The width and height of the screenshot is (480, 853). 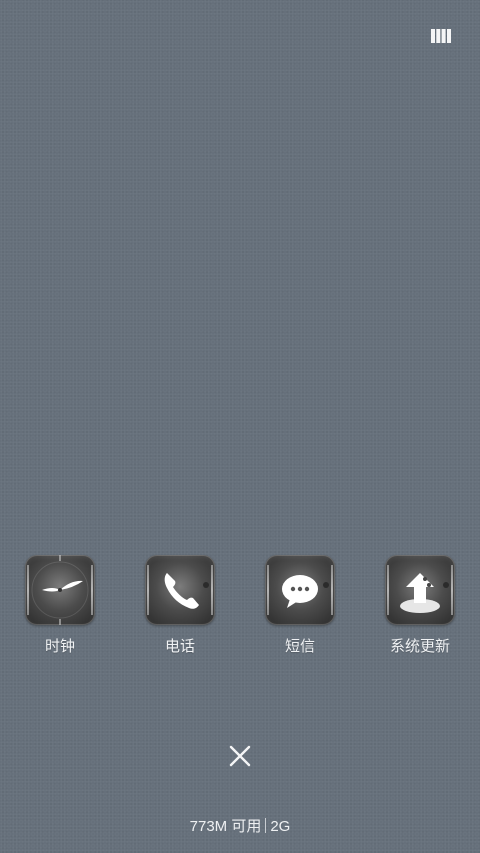 I want to click on clock-icon, so click(x=60, y=590).